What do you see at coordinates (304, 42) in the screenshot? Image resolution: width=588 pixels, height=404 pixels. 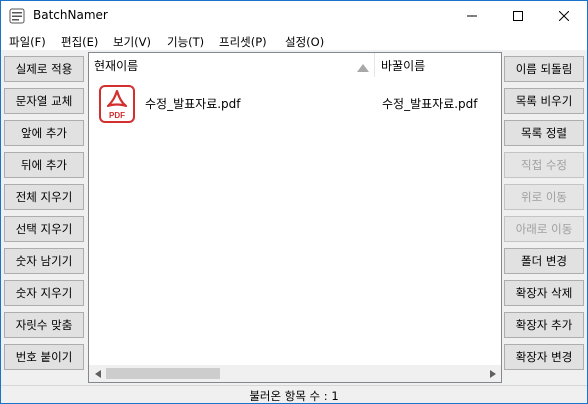 I see `menu-settings: 설정(O)` at bounding box center [304, 42].